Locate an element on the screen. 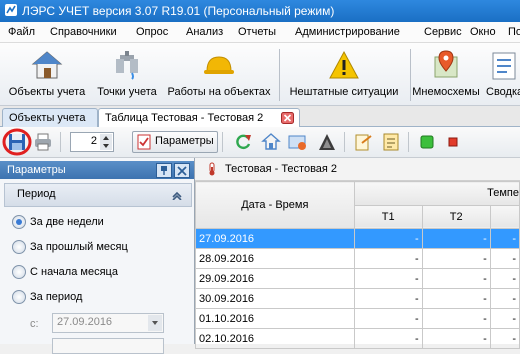 This screenshot has width=520, height=354. table-toolbar: 2 Параметры is located at coordinates (260, 142).